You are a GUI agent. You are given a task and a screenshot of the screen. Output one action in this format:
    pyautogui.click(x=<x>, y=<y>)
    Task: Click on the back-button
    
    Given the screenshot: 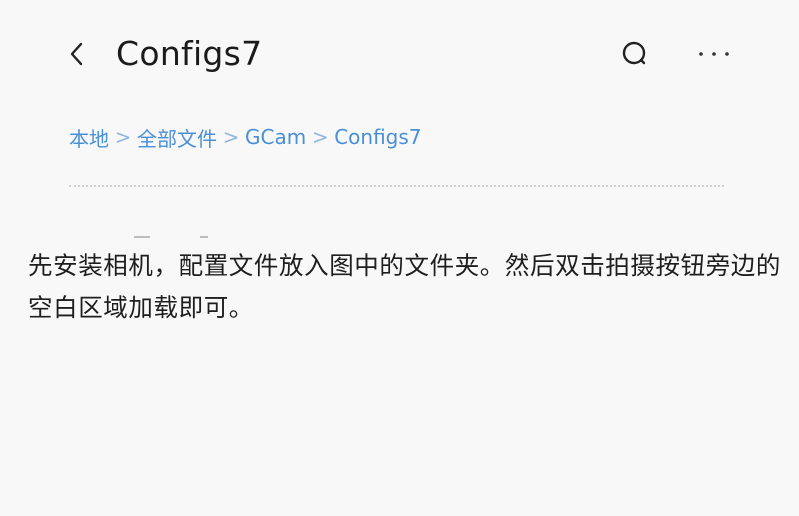 What is the action you would take?
    pyautogui.click(x=76, y=54)
    